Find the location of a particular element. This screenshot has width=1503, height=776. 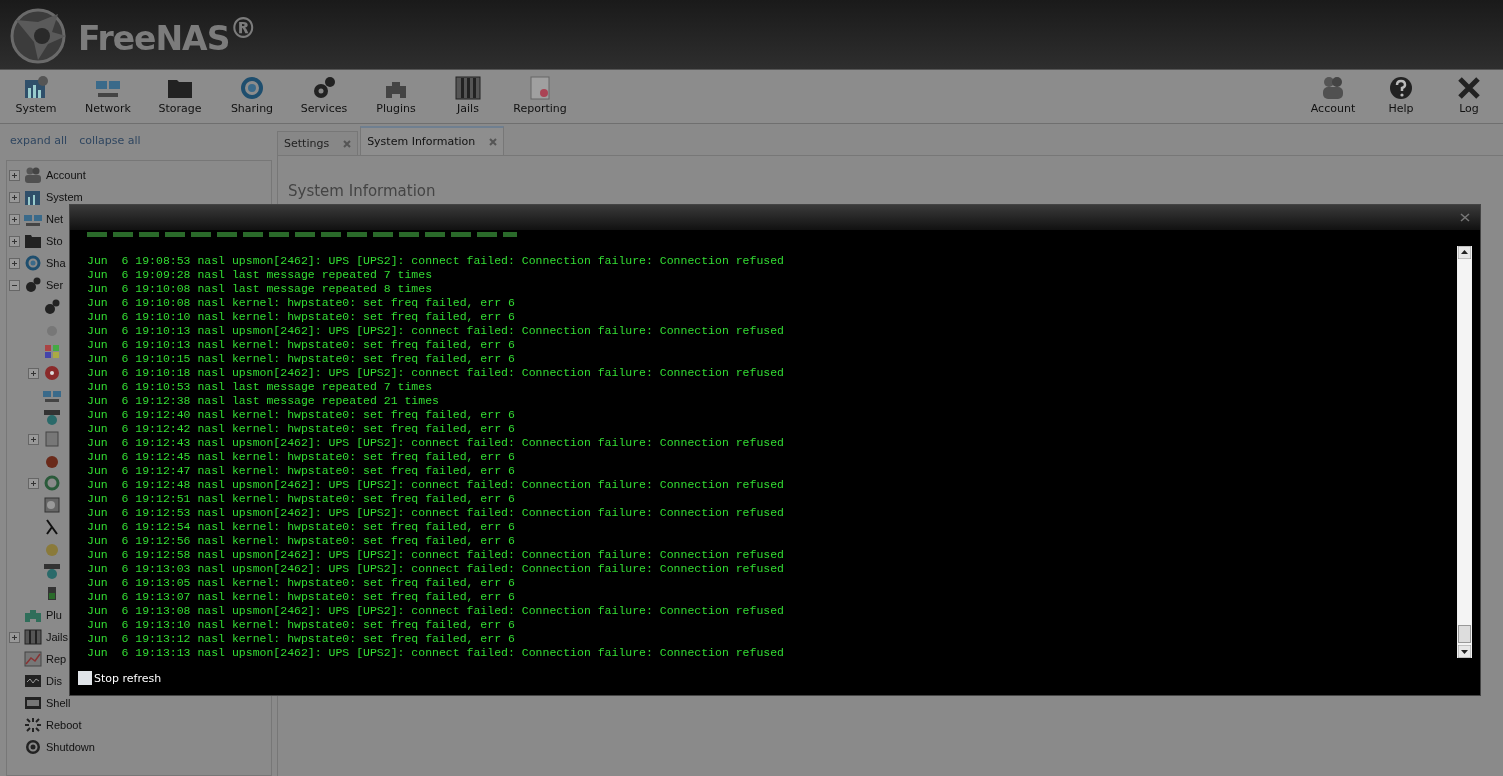

toolbar-button: Services is located at coordinates (324, 96).